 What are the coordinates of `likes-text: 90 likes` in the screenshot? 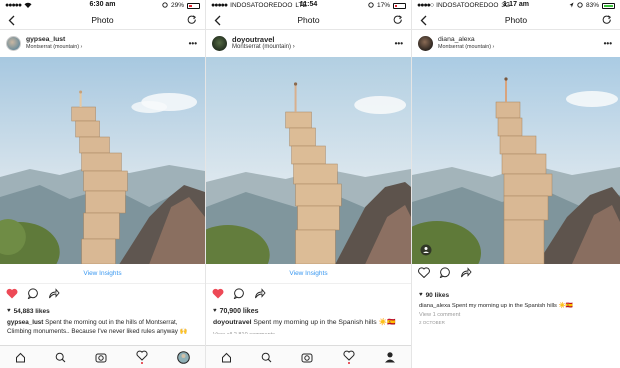 It's located at (437, 295).